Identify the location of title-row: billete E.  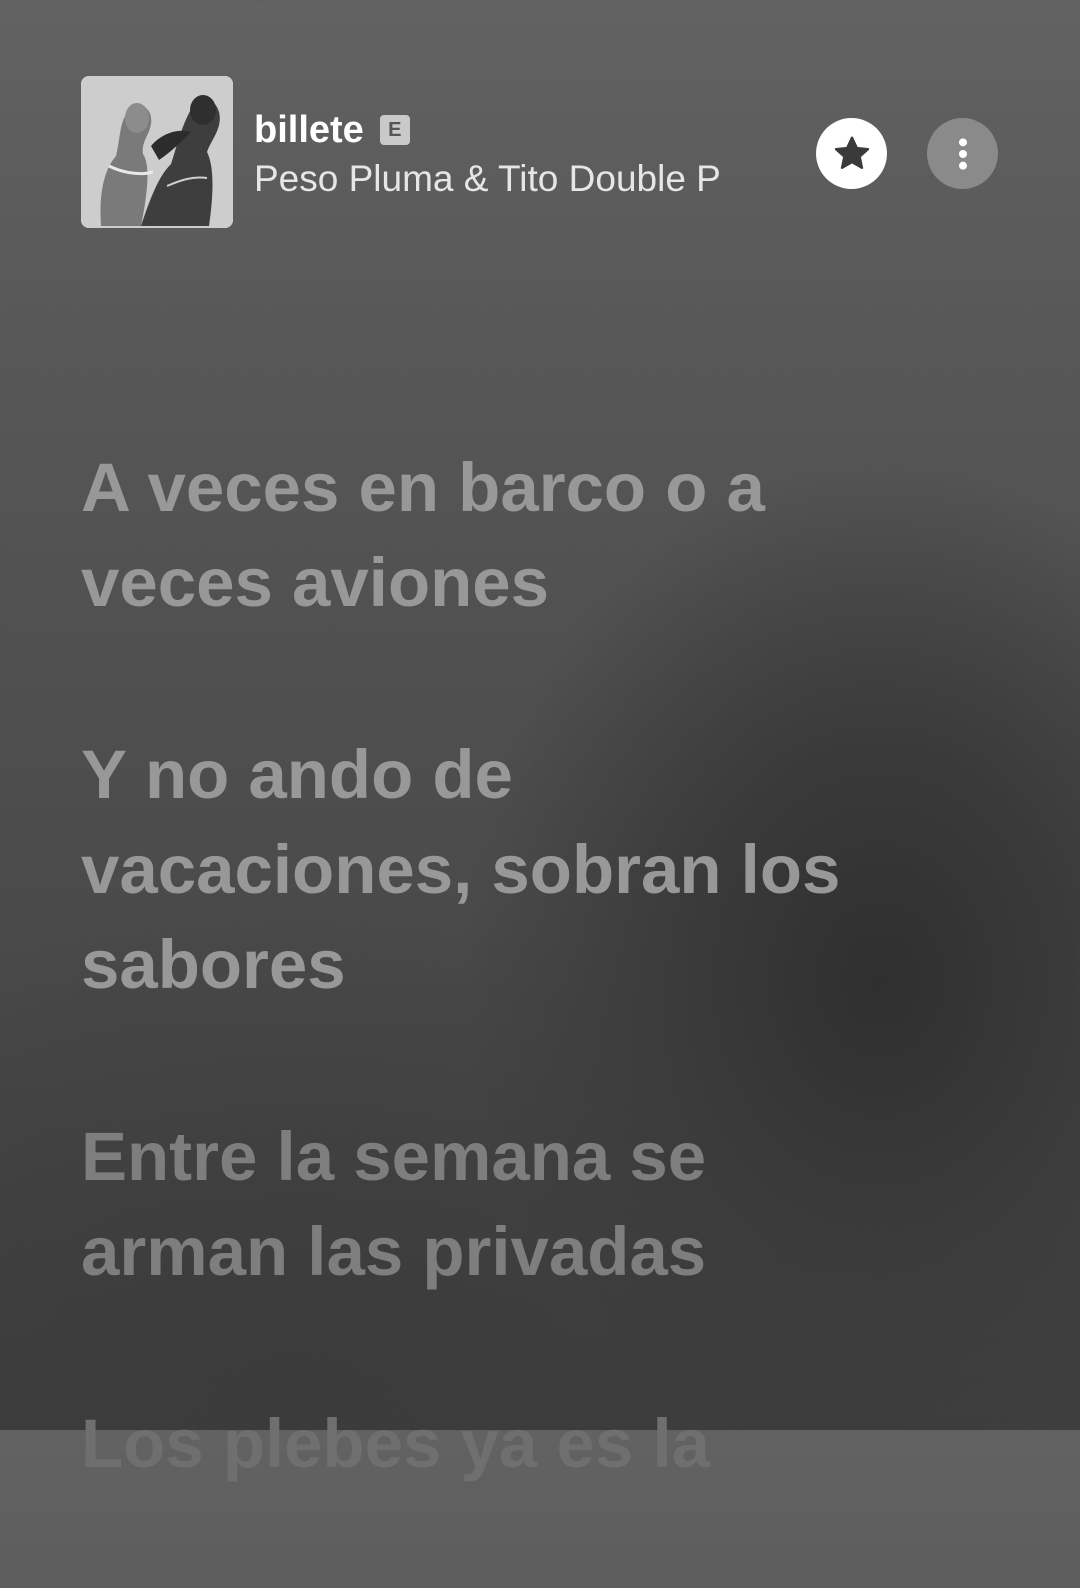
(524, 130).